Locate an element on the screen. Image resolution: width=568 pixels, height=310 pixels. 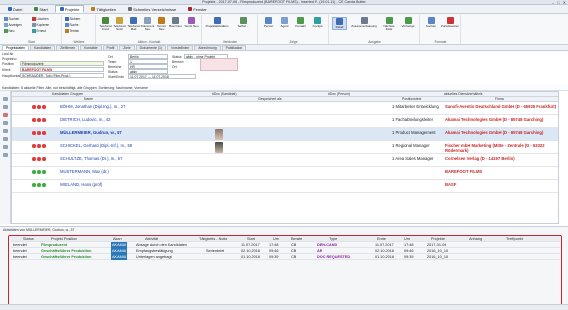
cockpit-icon is located at coordinates (317, 20).